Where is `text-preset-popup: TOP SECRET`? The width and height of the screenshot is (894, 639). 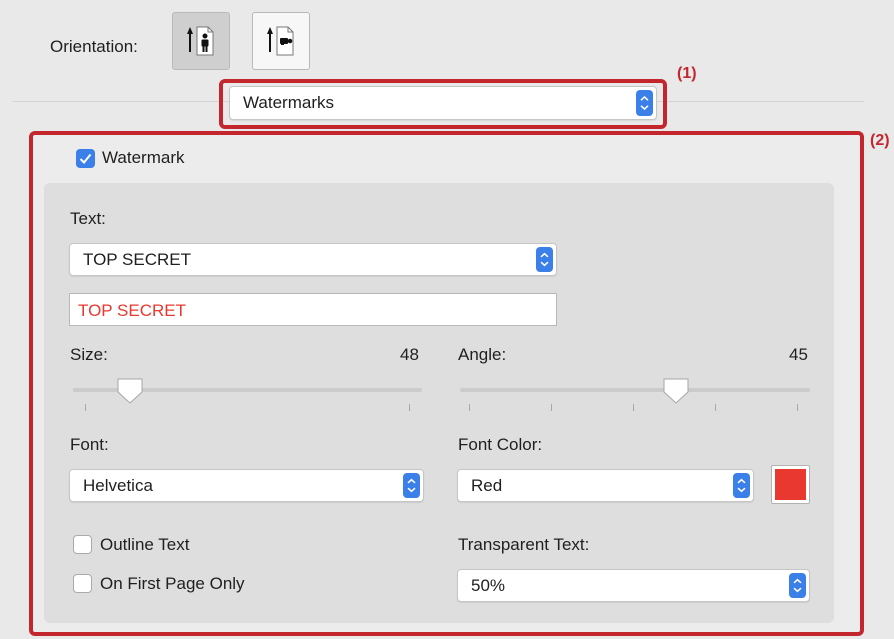 text-preset-popup: TOP SECRET is located at coordinates (313, 259).